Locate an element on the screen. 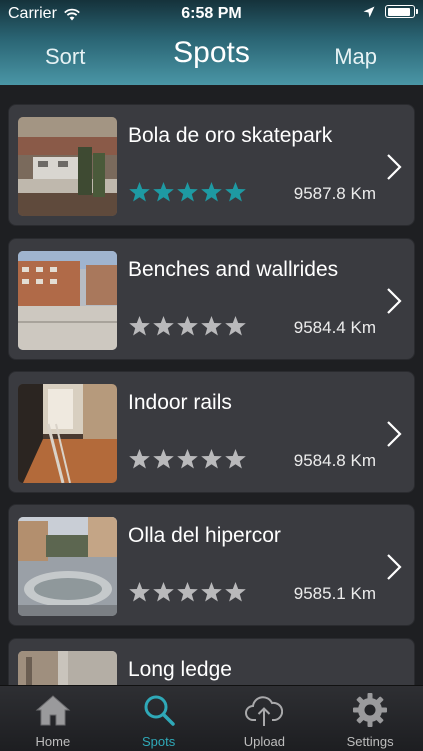  tab-settings: Settings is located at coordinates (370, 718).